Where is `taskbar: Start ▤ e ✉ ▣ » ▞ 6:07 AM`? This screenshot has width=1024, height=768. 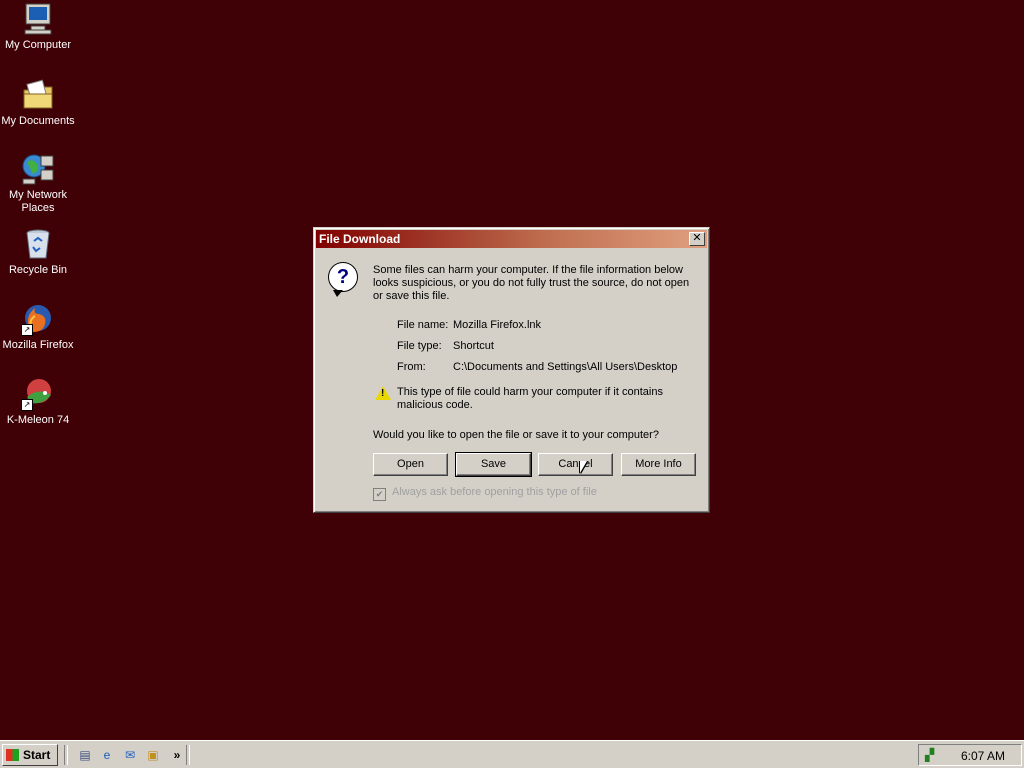 taskbar: Start ▤ e ✉ ▣ » ▞ 6:07 AM is located at coordinates (512, 754).